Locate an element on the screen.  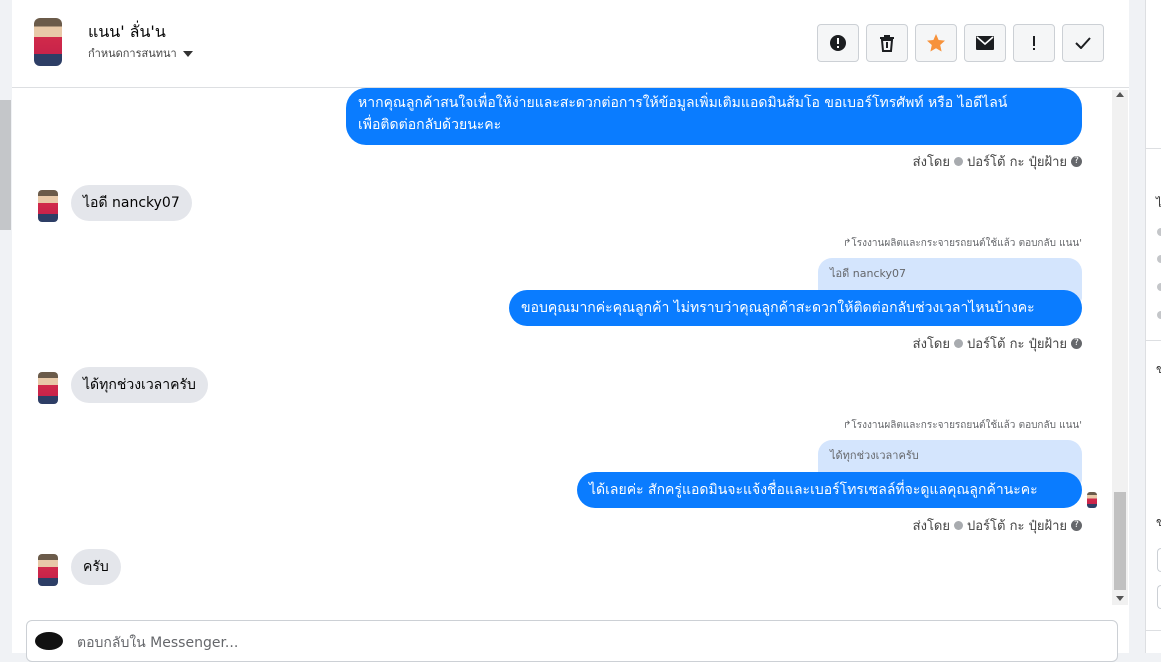
spam-button is located at coordinates (838, 43).